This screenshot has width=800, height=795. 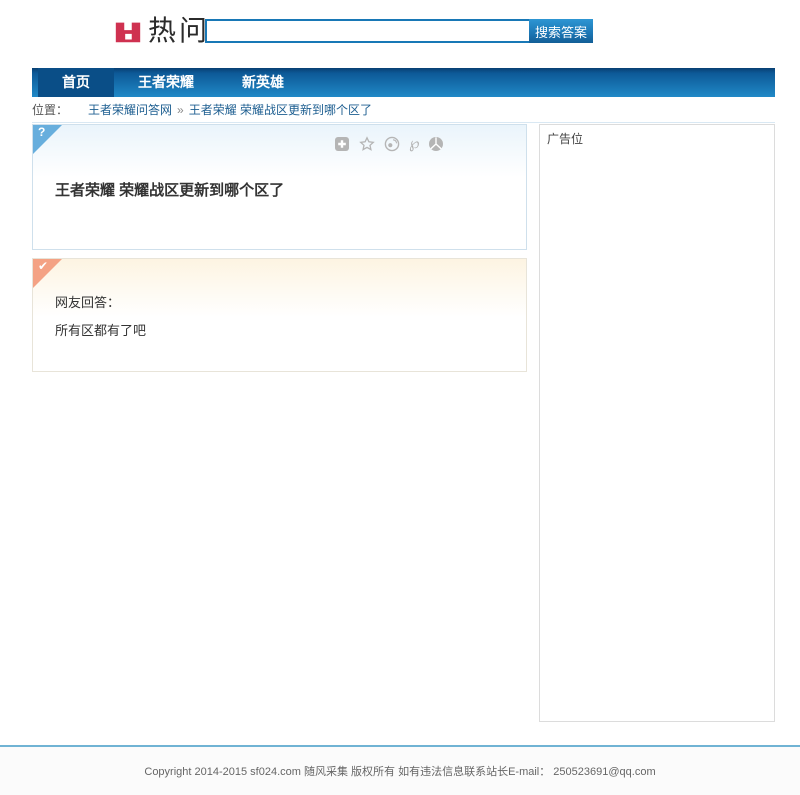 I want to click on question-corner-ribbon: ?, so click(x=47, y=139).